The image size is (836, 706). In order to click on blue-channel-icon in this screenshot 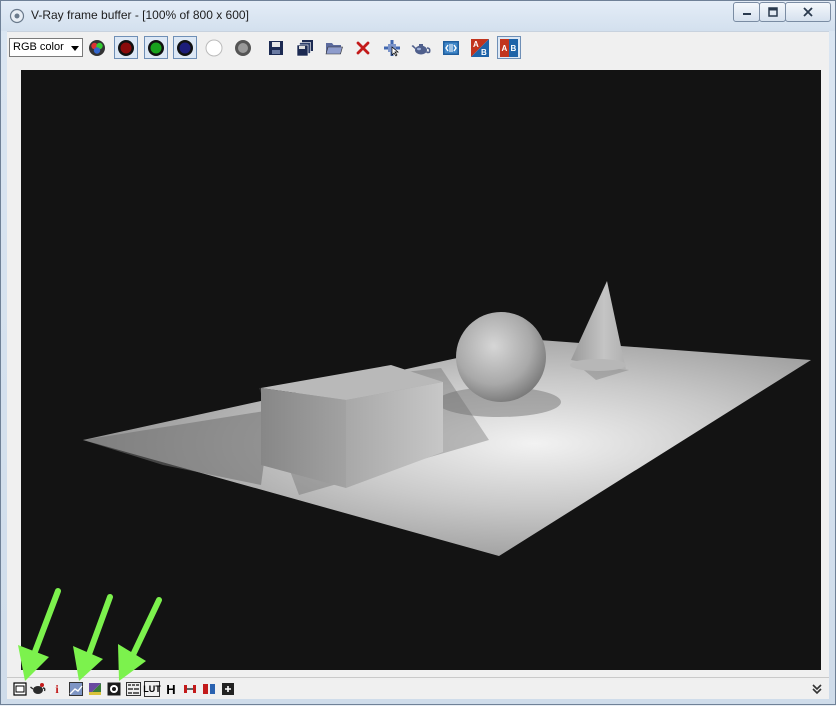, I will do `click(185, 47)`.